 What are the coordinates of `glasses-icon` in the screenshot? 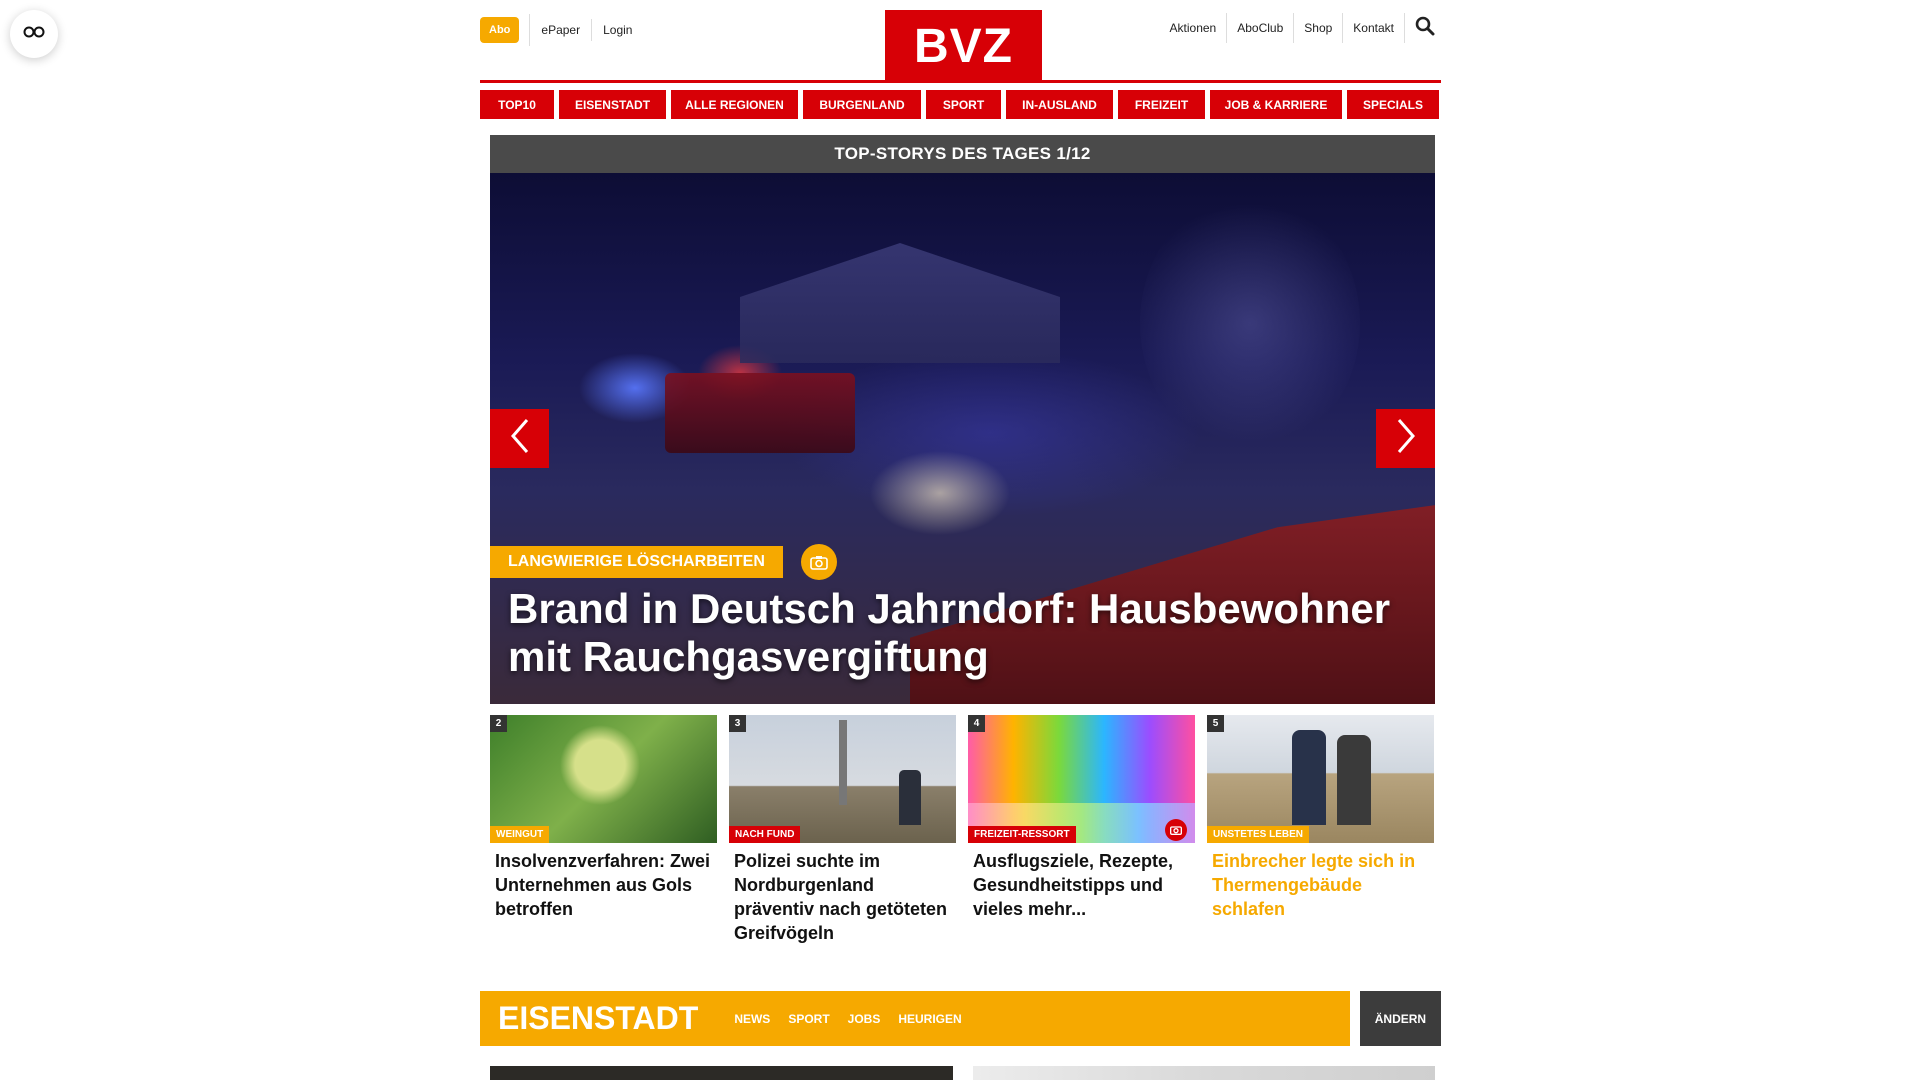 It's located at (34, 34).